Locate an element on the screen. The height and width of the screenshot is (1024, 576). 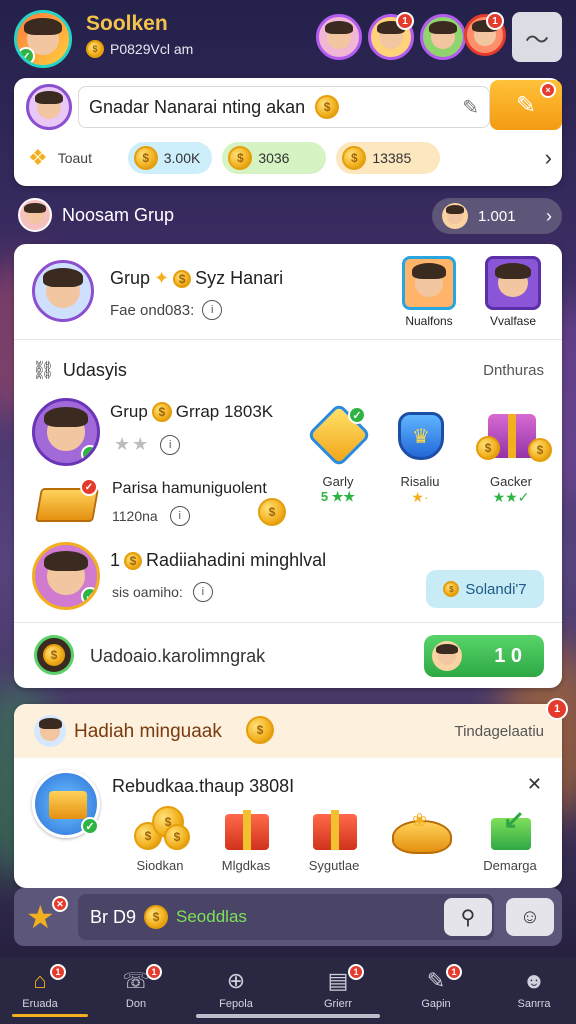
search-icon: ⚲ is located at coordinates (468, 917).